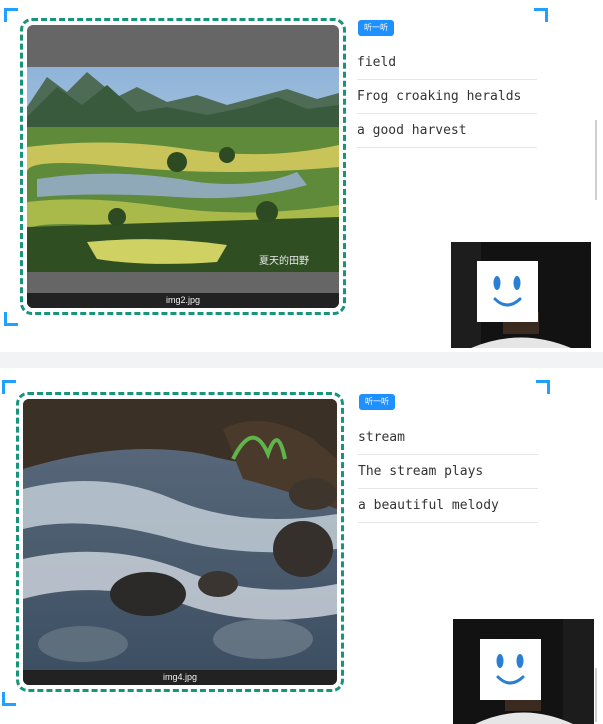  What do you see at coordinates (183, 300) in the screenshot?
I see `image-caption: img2.jpg` at bounding box center [183, 300].